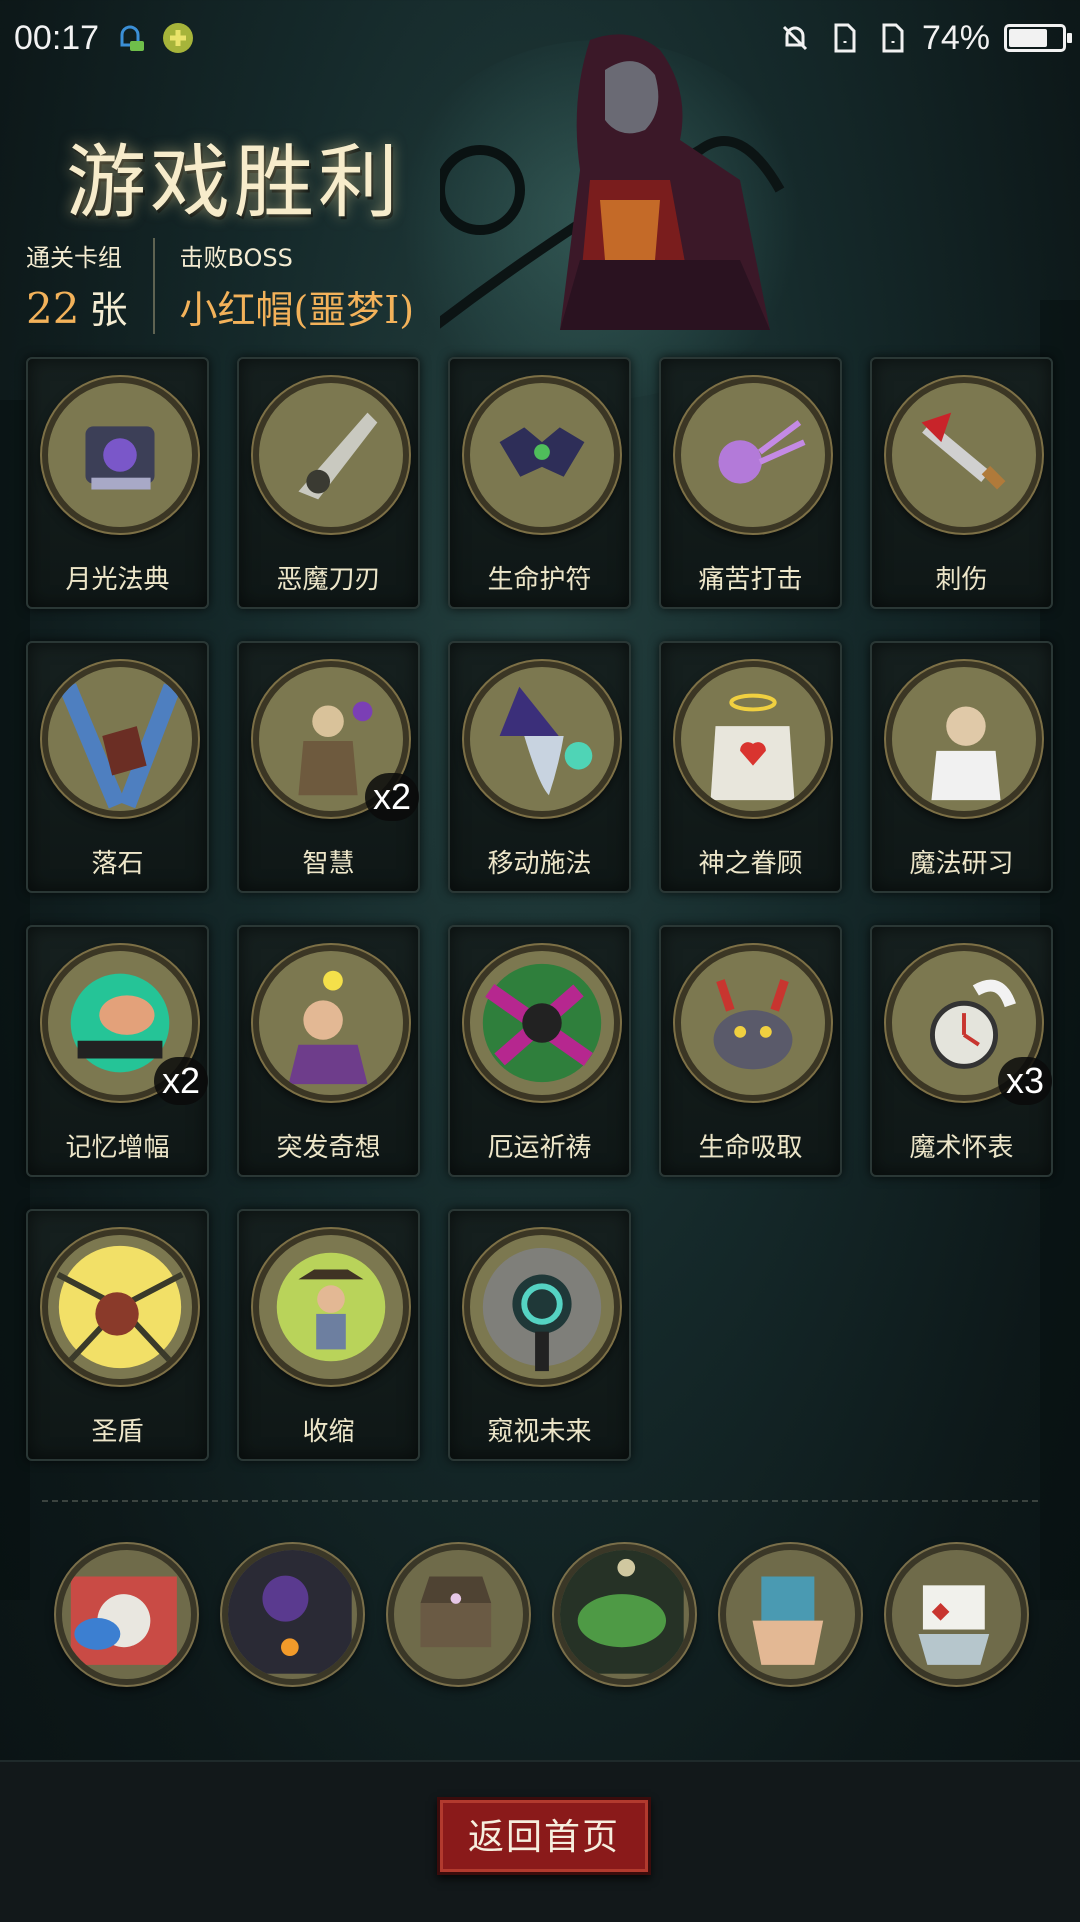 The width and height of the screenshot is (1080, 1922). Describe the element at coordinates (328, 767) in the screenshot. I see `card-tile: x2 智慧` at that location.